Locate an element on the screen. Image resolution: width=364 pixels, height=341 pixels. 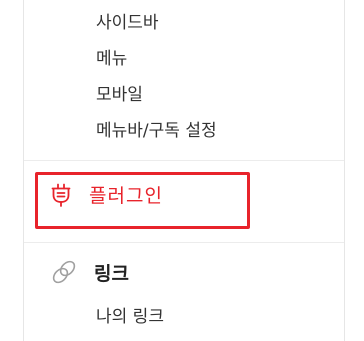
right-border is located at coordinates (344, 170).